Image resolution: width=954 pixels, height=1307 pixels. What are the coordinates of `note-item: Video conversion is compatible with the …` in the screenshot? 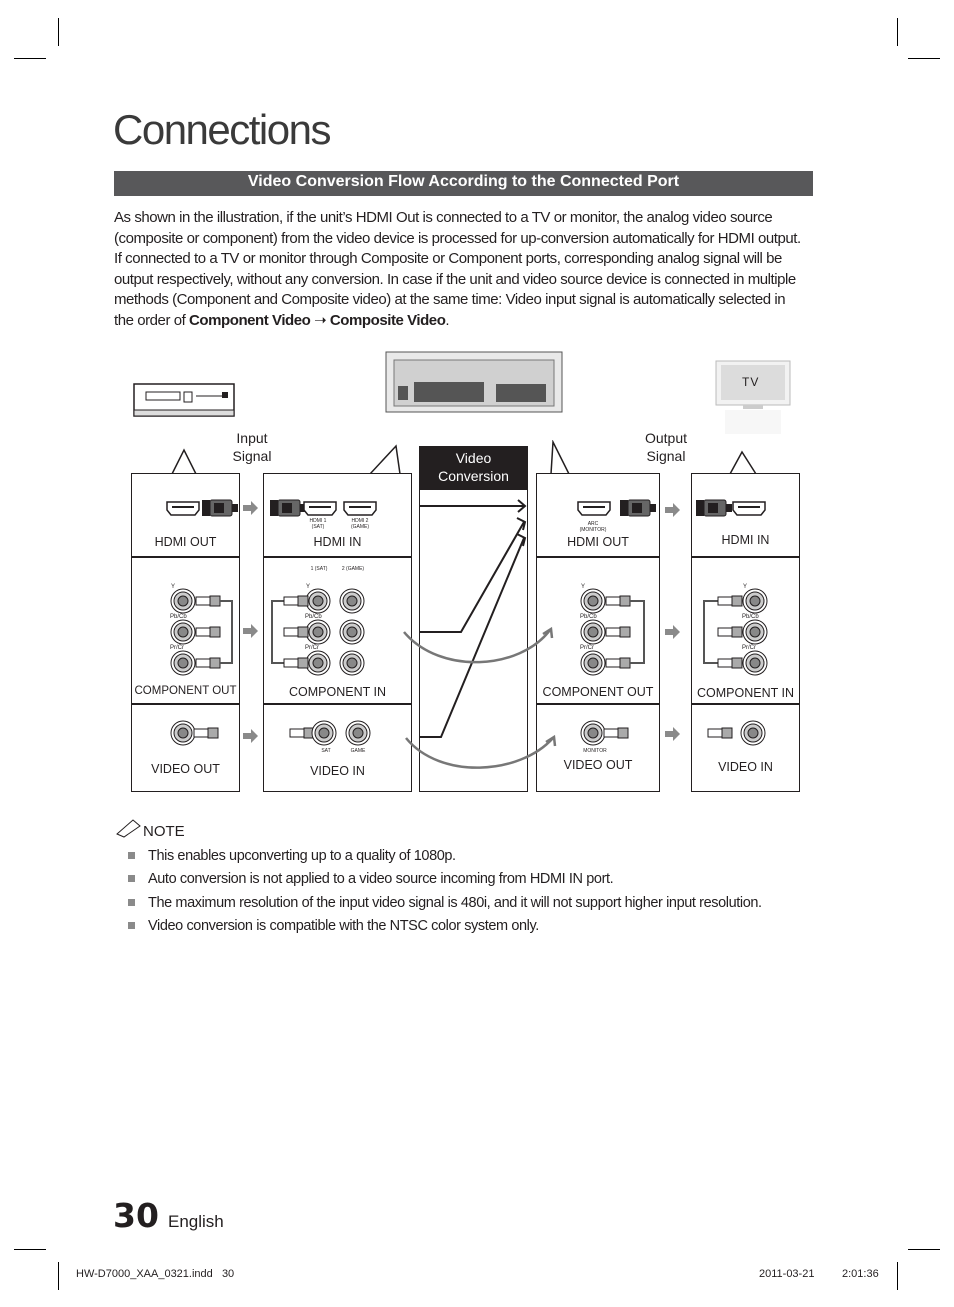 It's located at (445, 929).